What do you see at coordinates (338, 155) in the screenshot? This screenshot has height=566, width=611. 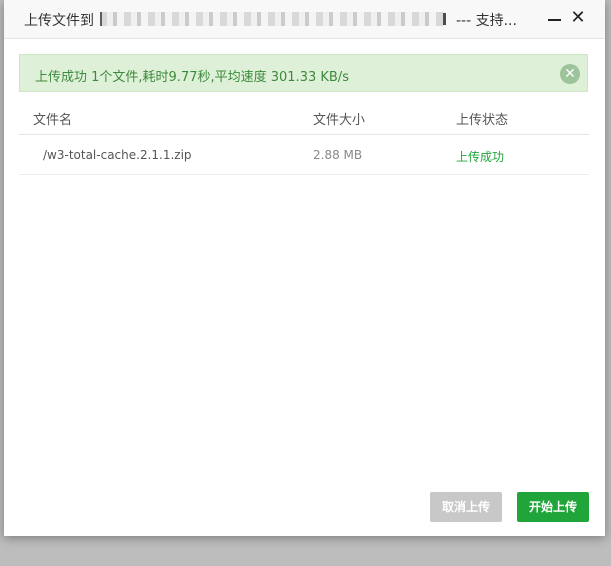 I see `file-size-cell: 2.88 MB` at bounding box center [338, 155].